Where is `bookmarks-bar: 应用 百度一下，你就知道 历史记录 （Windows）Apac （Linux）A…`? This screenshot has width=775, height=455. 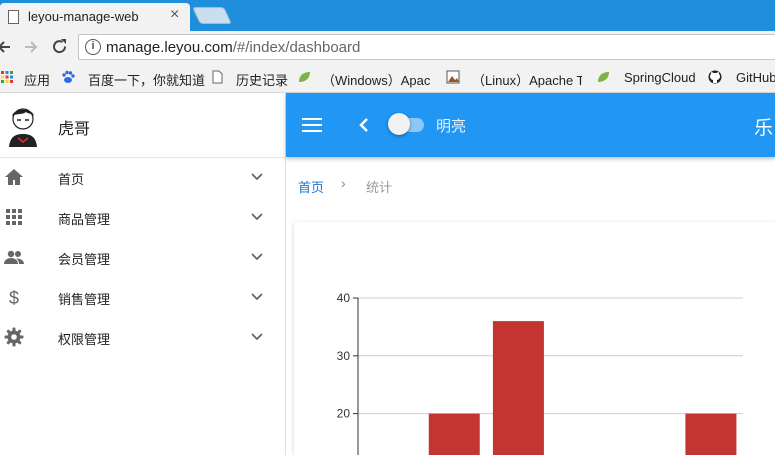 bookmarks-bar: 应用 百度一下，你就知道 历史记录 （Windows）Apac （Linux）A… is located at coordinates (387, 78).